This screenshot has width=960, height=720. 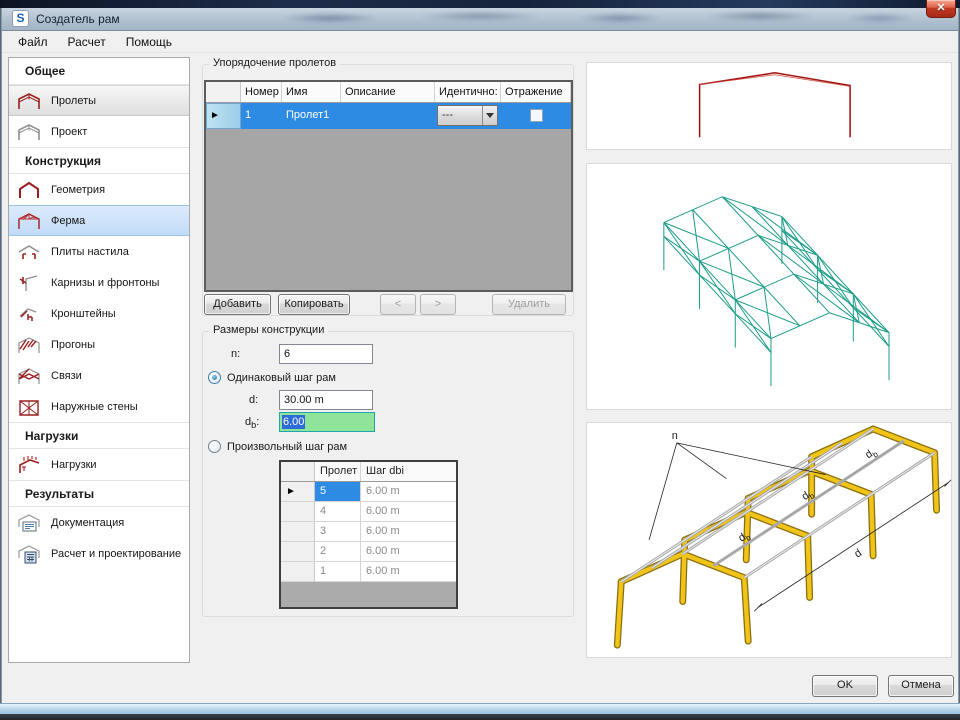 I want to click on db-label: db:, so click(x=252, y=423).